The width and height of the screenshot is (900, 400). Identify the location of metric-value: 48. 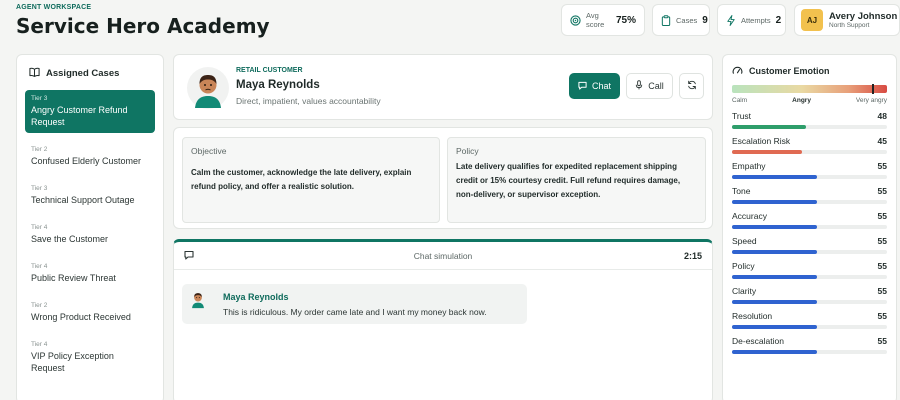
(882, 116).